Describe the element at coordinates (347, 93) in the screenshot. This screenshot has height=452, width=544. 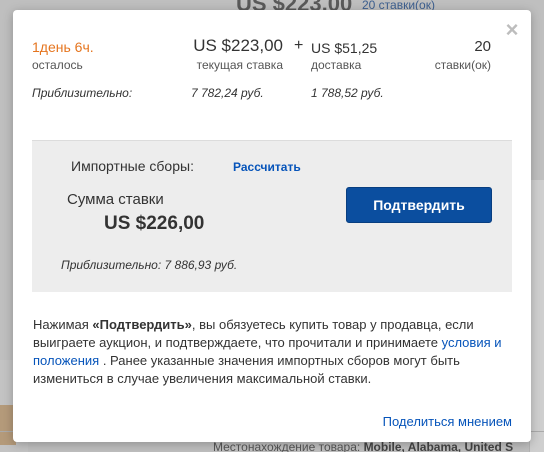
I see `approx-shipping-value: 1 788,52 руб.` at that location.